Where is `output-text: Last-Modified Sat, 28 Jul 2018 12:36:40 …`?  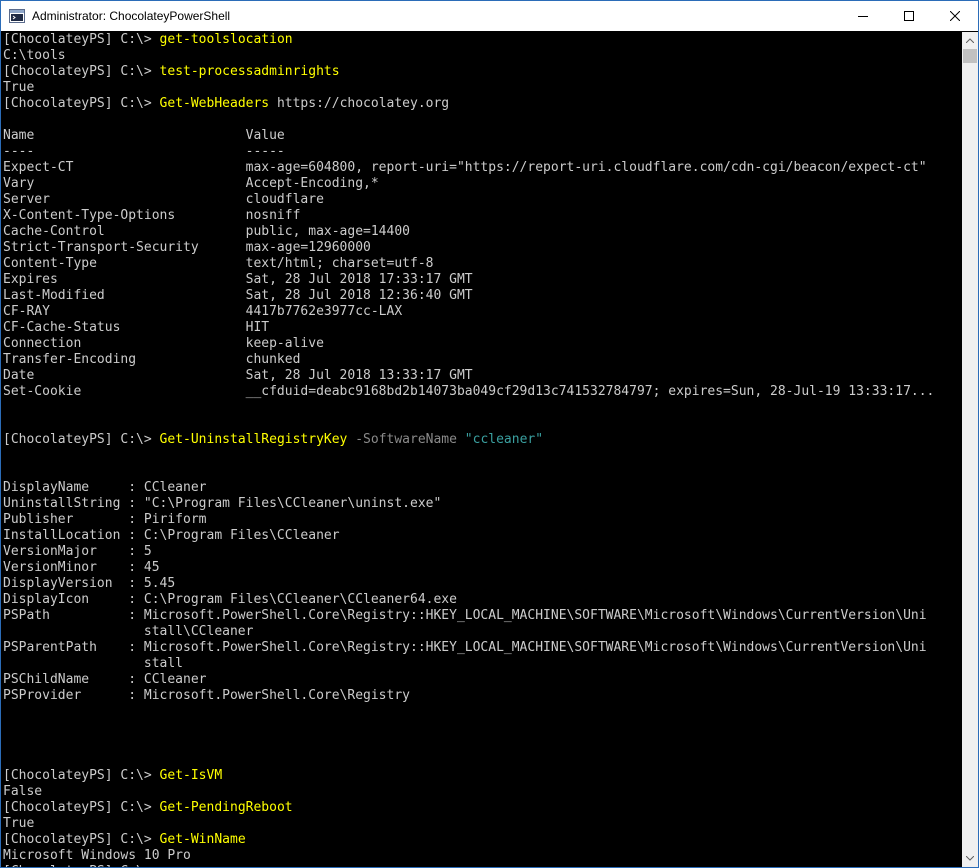 output-text: Last-Modified Sat, 28 Jul 2018 12:36:40 … is located at coordinates (238, 295).